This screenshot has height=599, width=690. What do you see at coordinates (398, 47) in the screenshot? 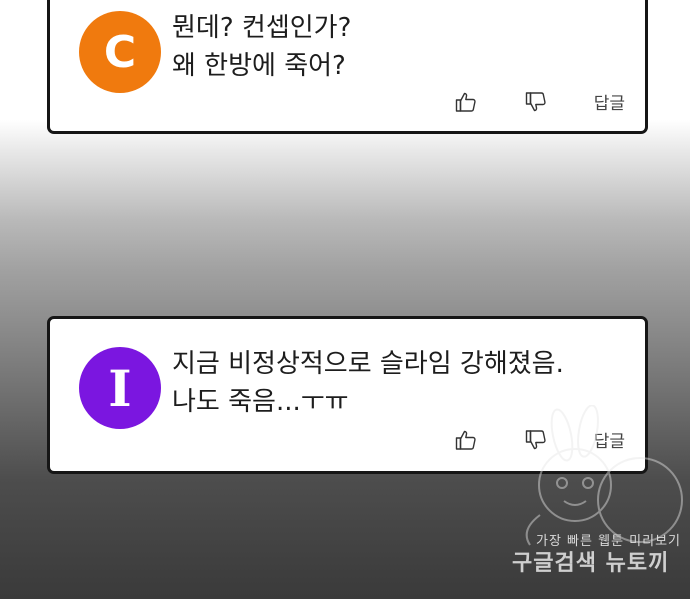
I see `comment-text: 뭔데? 컨셉인가? 왜 한방에 죽어?` at bounding box center [398, 47].